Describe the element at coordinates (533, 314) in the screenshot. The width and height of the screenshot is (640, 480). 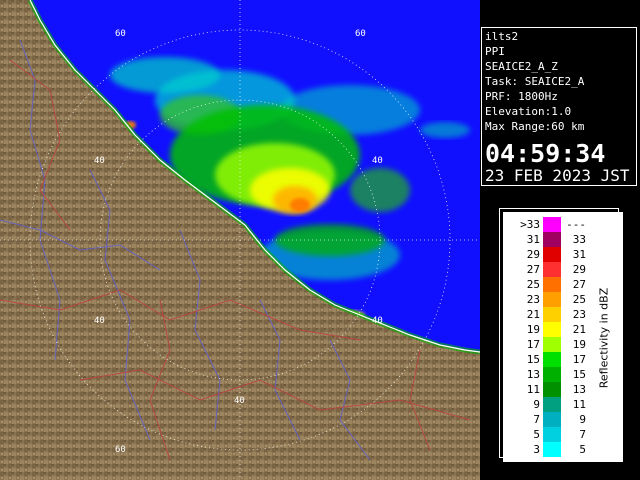
I see `legend-lower-bound: 21` at that location.